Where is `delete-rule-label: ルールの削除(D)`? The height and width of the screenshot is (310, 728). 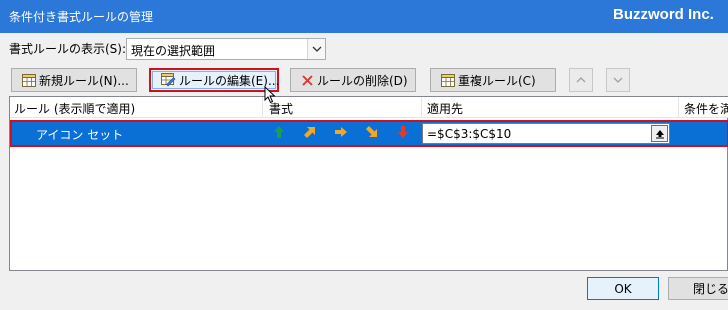 delete-rule-label: ルールの削除(D) is located at coordinates (362, 80).